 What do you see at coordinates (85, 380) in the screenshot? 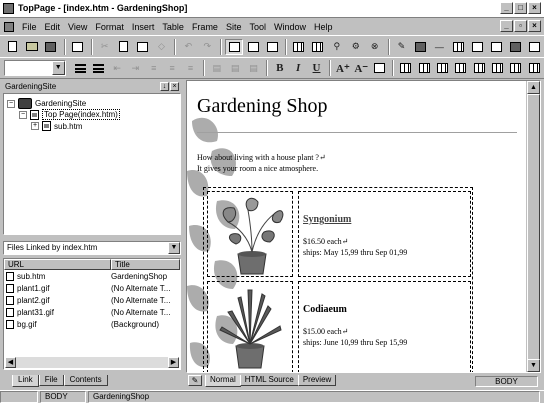
I see `tab-contents: Contents` at bounding box center [85, 380].